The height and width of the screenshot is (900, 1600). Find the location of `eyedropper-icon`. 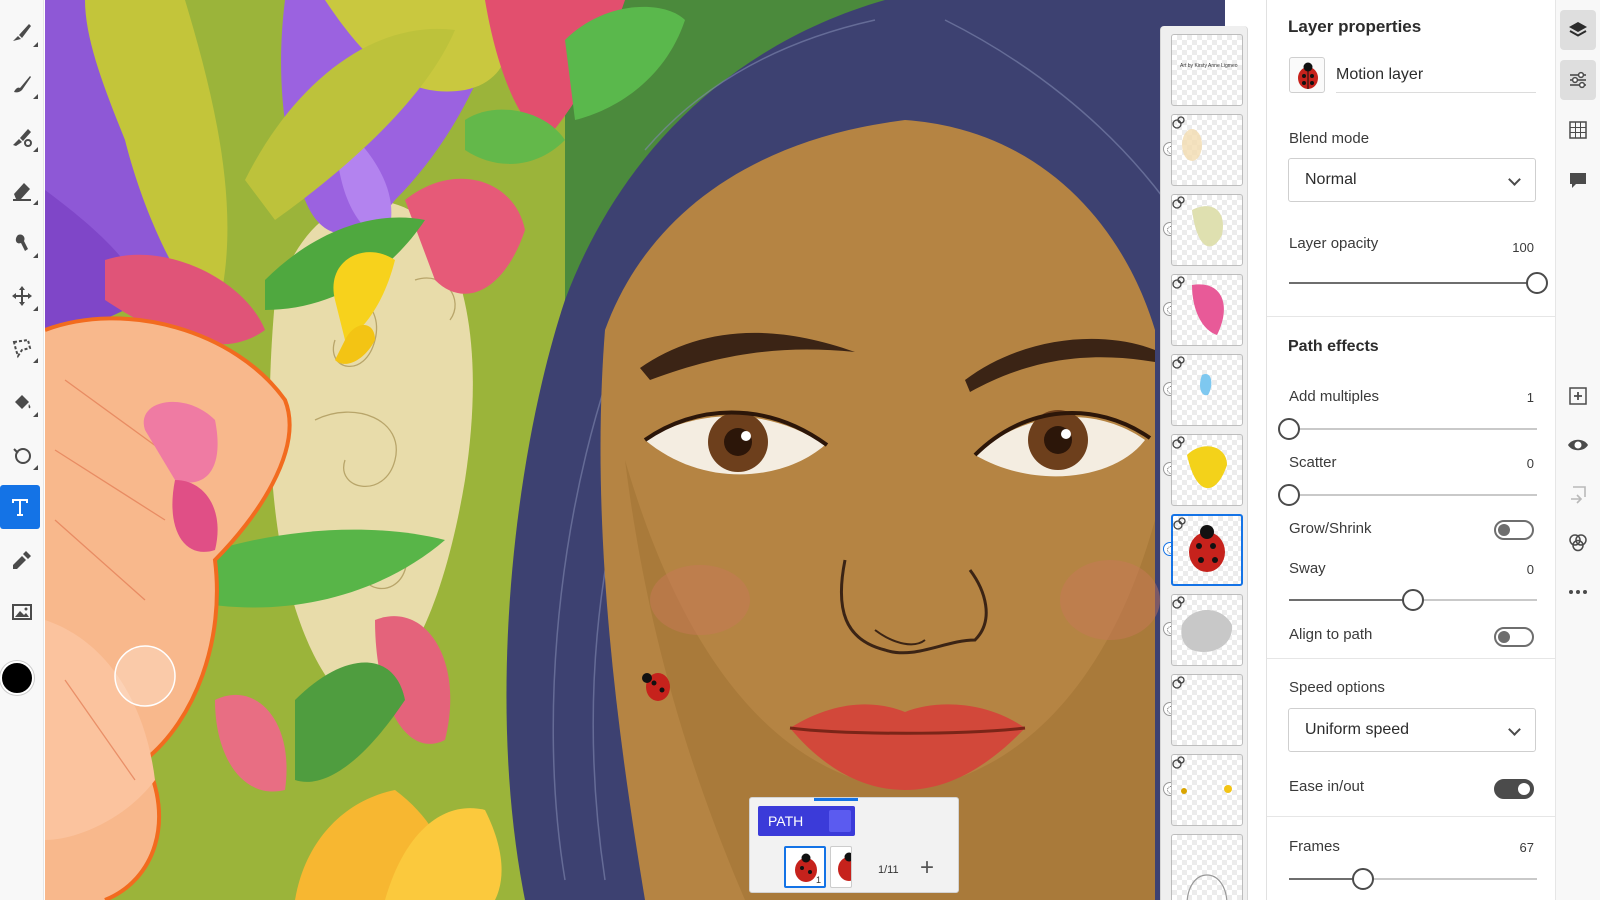

eyedropper-icon is located at coordinates (22, 560).